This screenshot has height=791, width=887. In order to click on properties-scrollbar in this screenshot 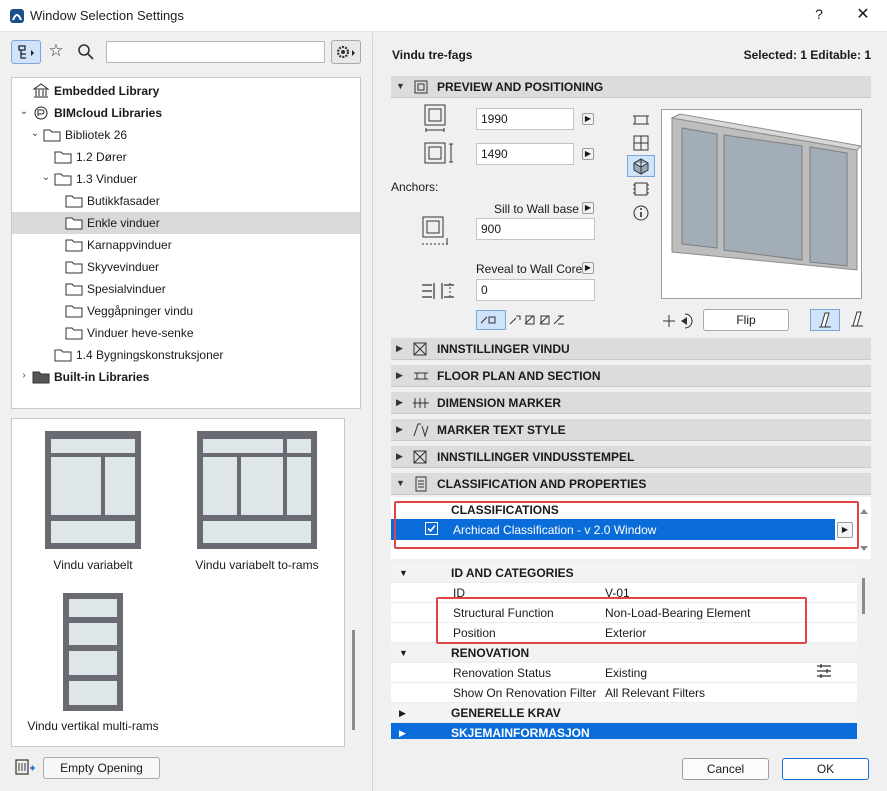, I will do `click(863, 596)`.